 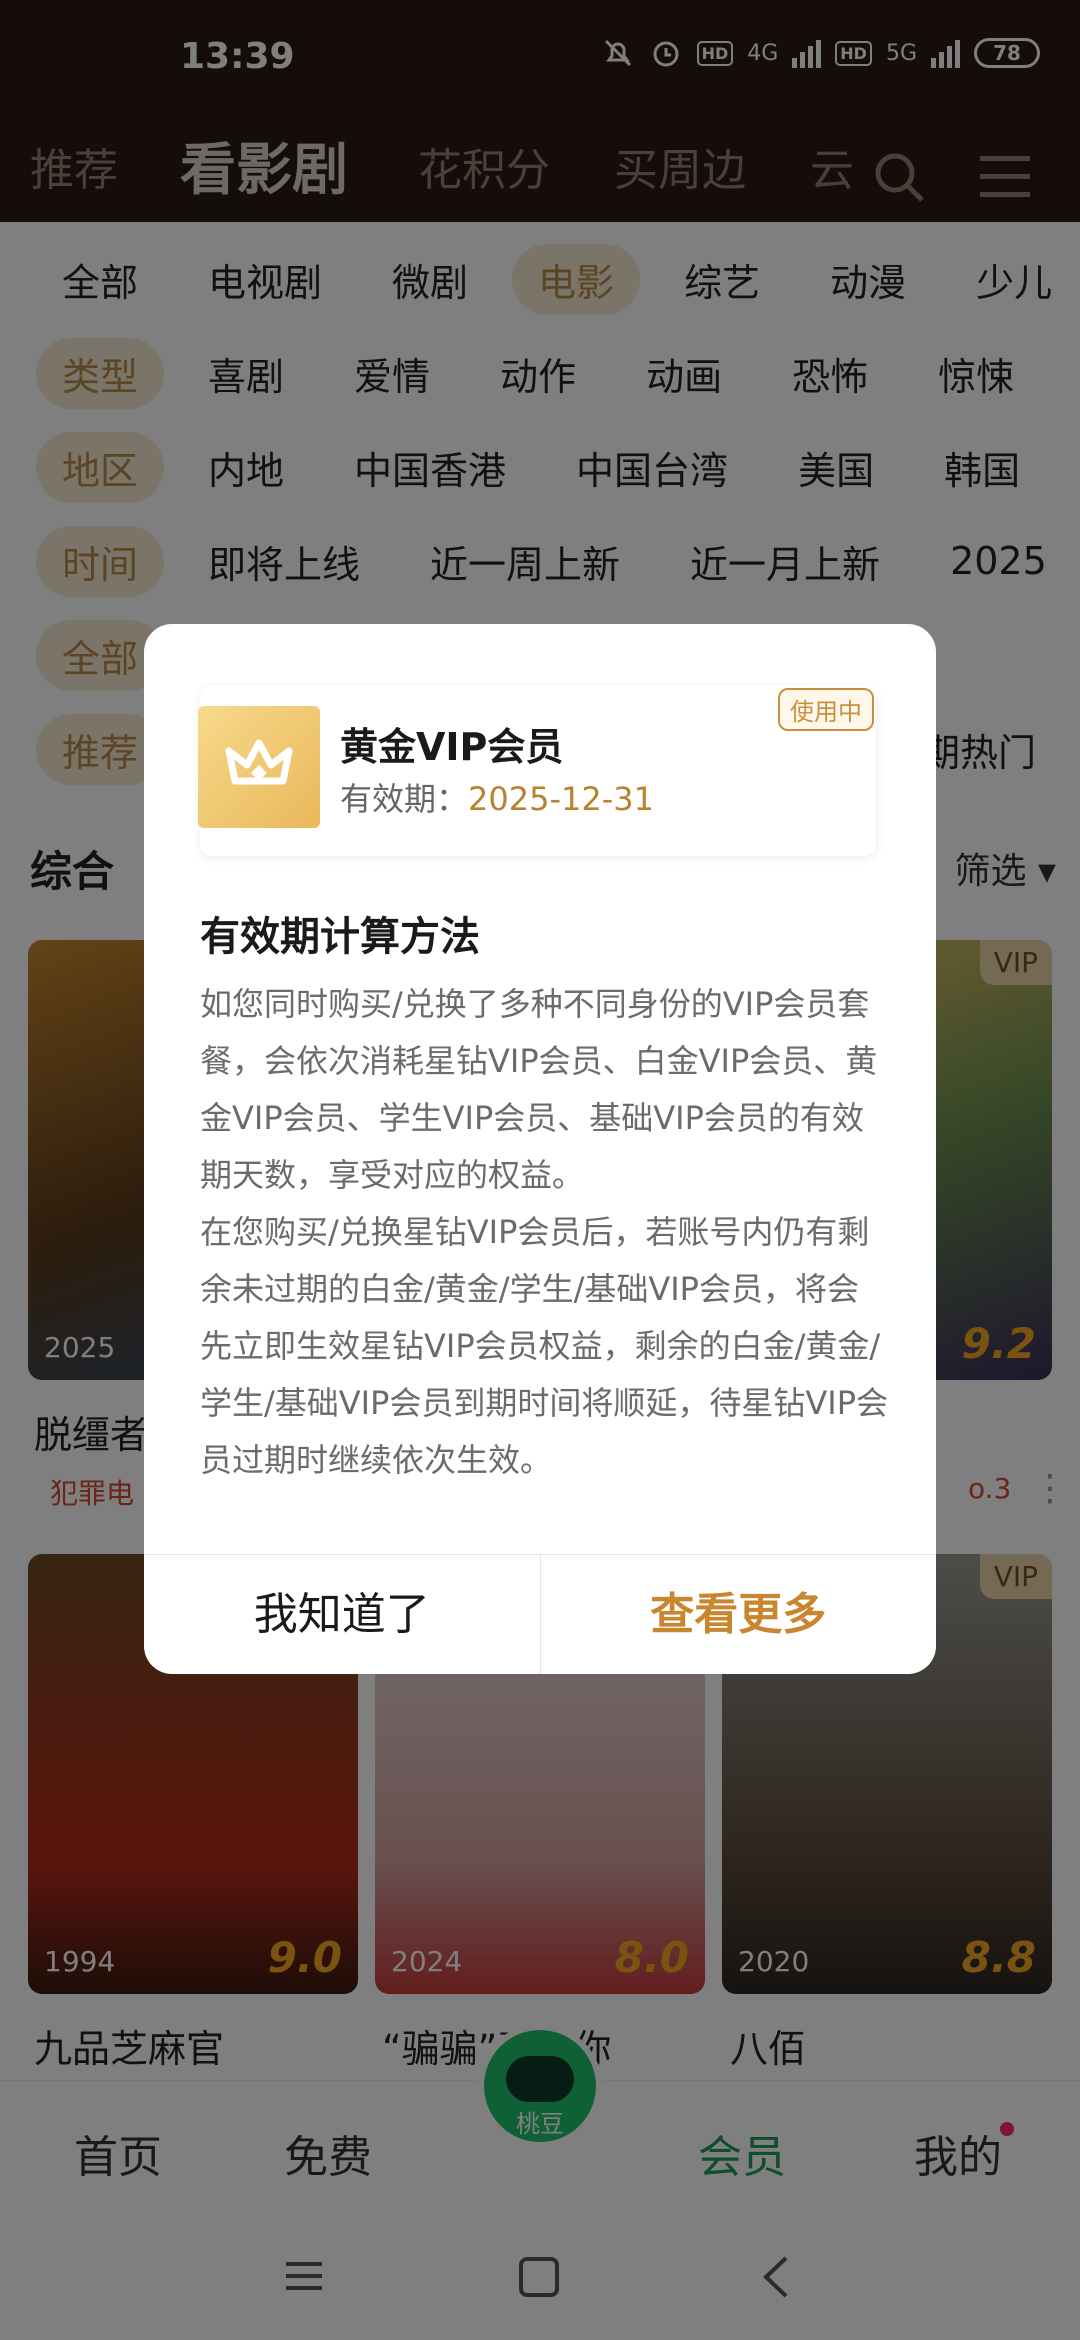 What do you see at coordinates (826, 709) in the screenshot?
I see `status-badge: 使用中` at bounding box center [826, 709].